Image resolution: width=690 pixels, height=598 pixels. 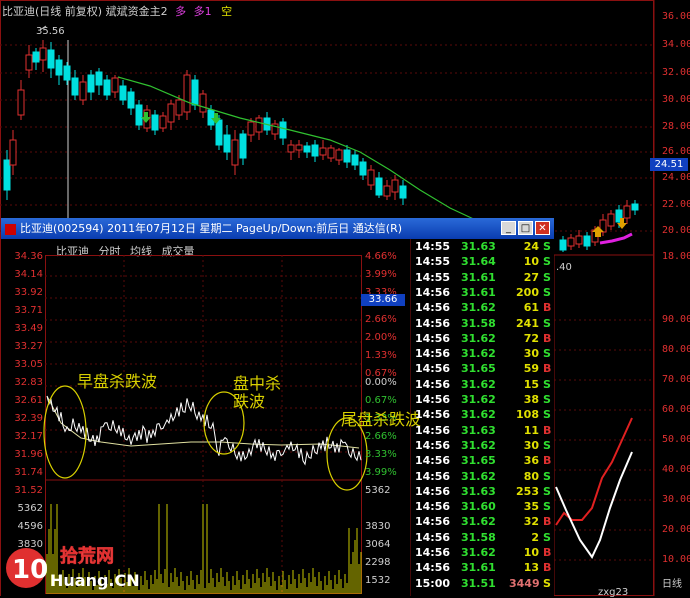 What do you see at coordinates (28, 382) in the screenshot?
I see `axis-tick: 32.83` at bounding box center [28, 382].